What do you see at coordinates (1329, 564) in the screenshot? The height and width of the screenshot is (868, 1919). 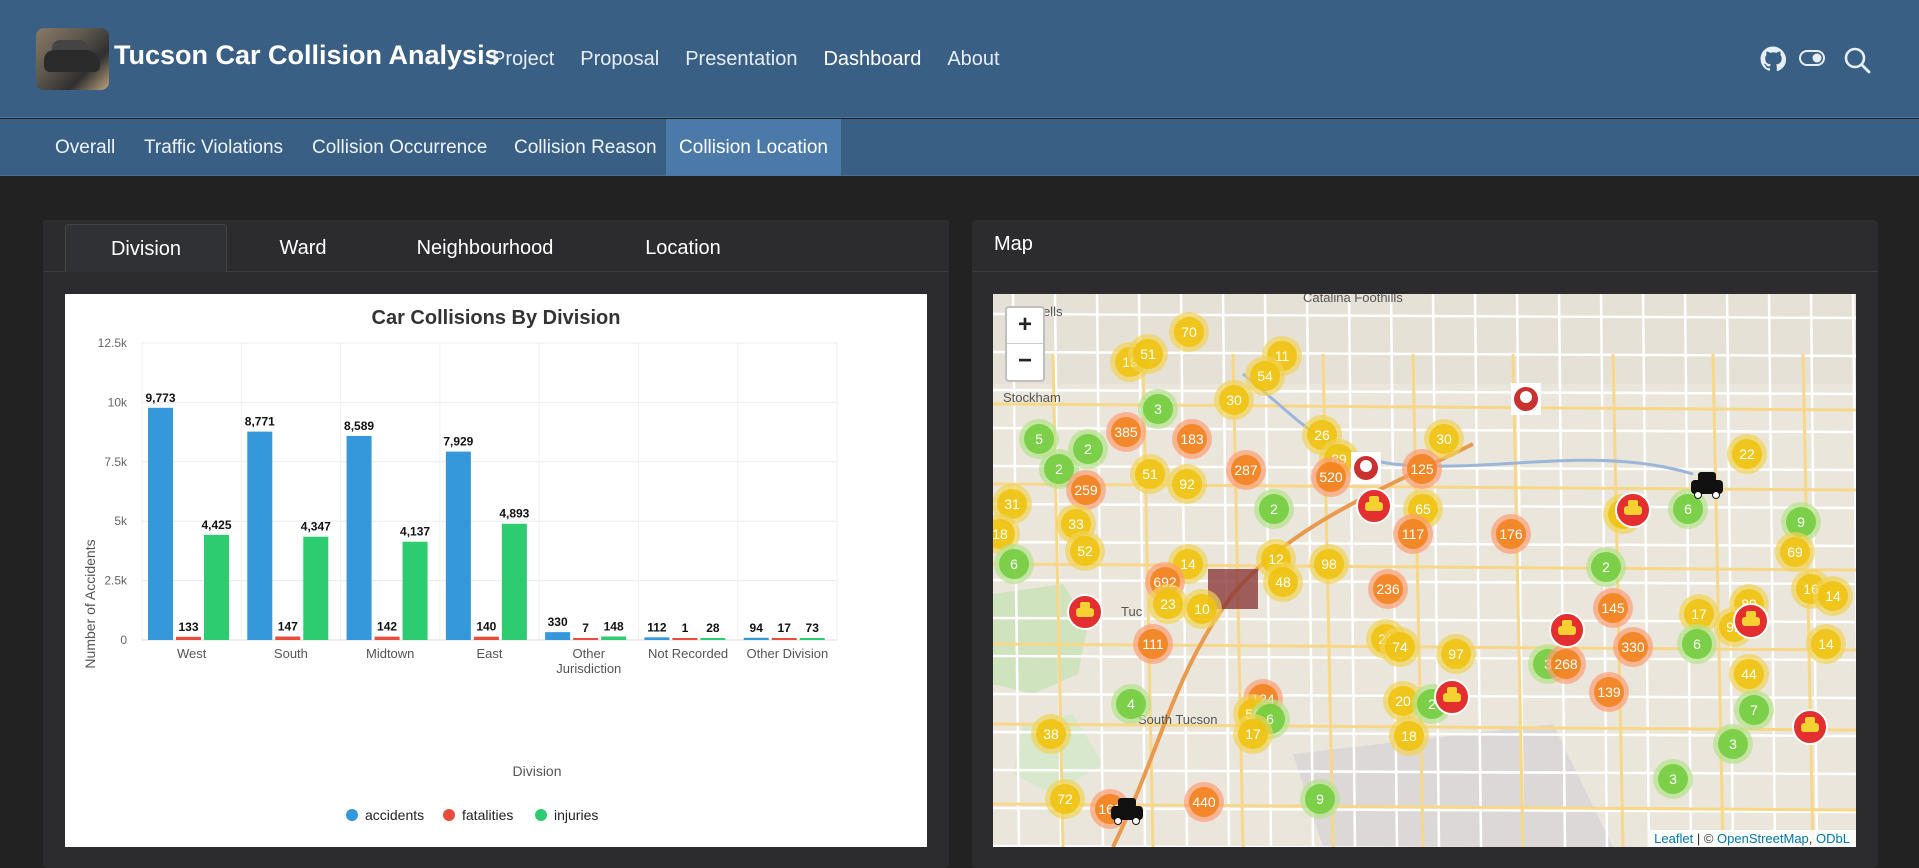 I see `cluster-count: 98` at bounding box center [1329, 564].